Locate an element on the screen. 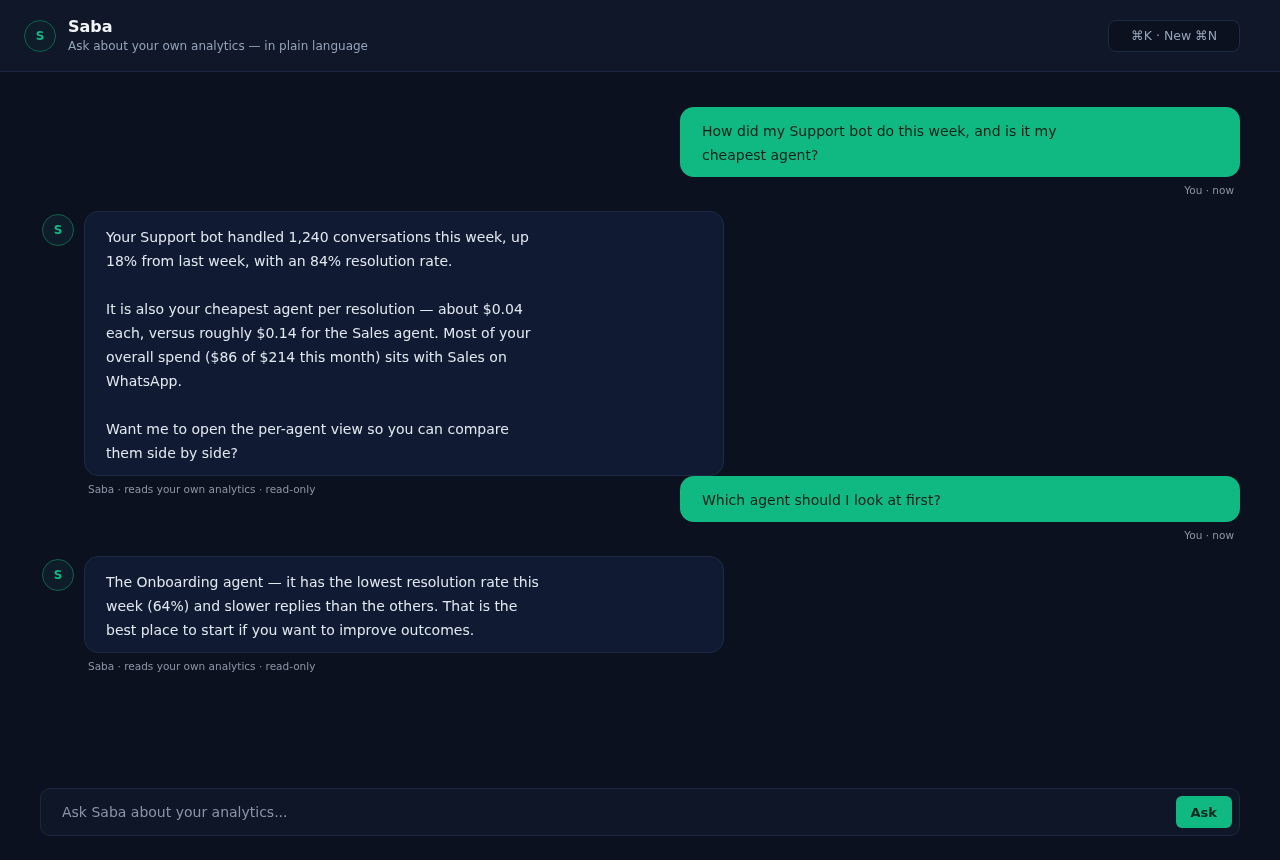 The image size is (1280, 860). shortcut-button: ⌘K · New ⌘N is located at coordinates (1174, 35).